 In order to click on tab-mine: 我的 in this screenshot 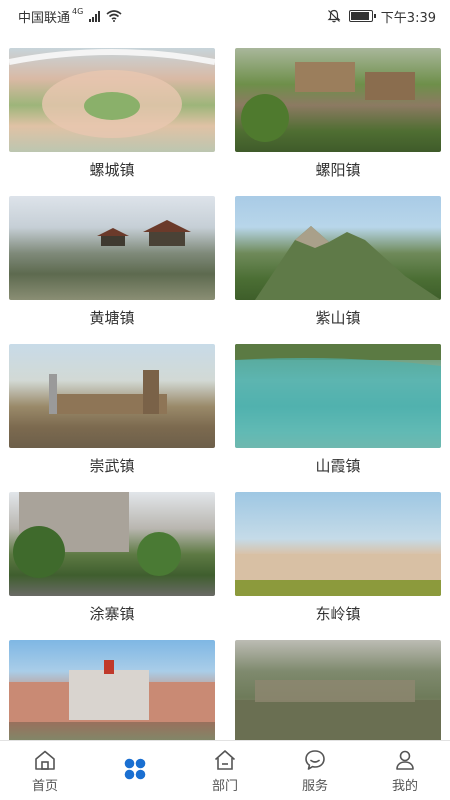, I will do `click(405, 770)`.